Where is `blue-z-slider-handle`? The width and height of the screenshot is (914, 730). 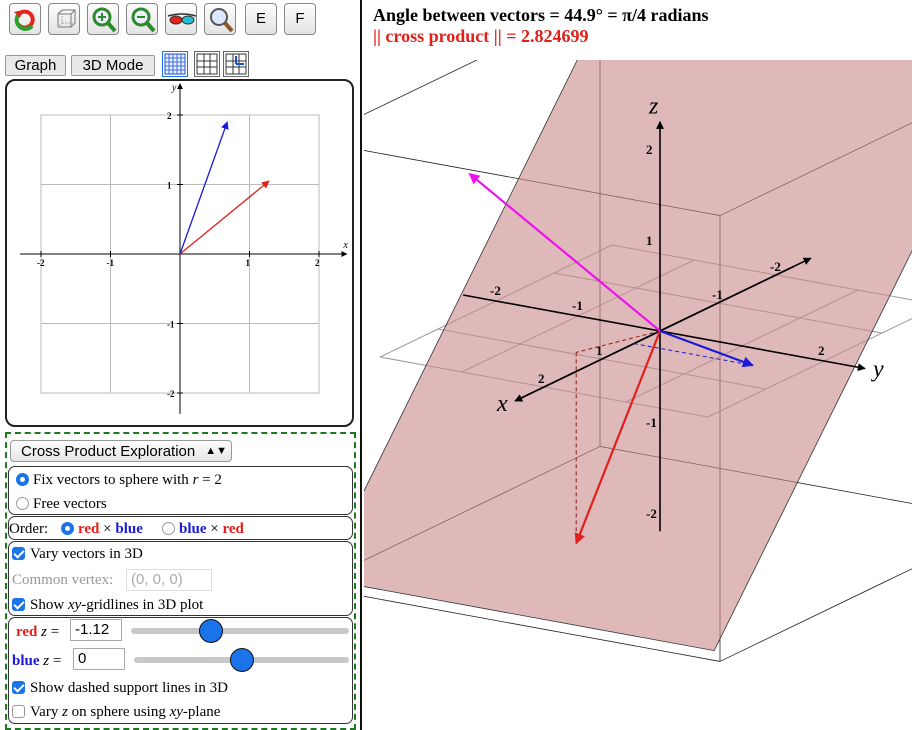 blue-z-slider-handle is located at coordinates (241, 660).